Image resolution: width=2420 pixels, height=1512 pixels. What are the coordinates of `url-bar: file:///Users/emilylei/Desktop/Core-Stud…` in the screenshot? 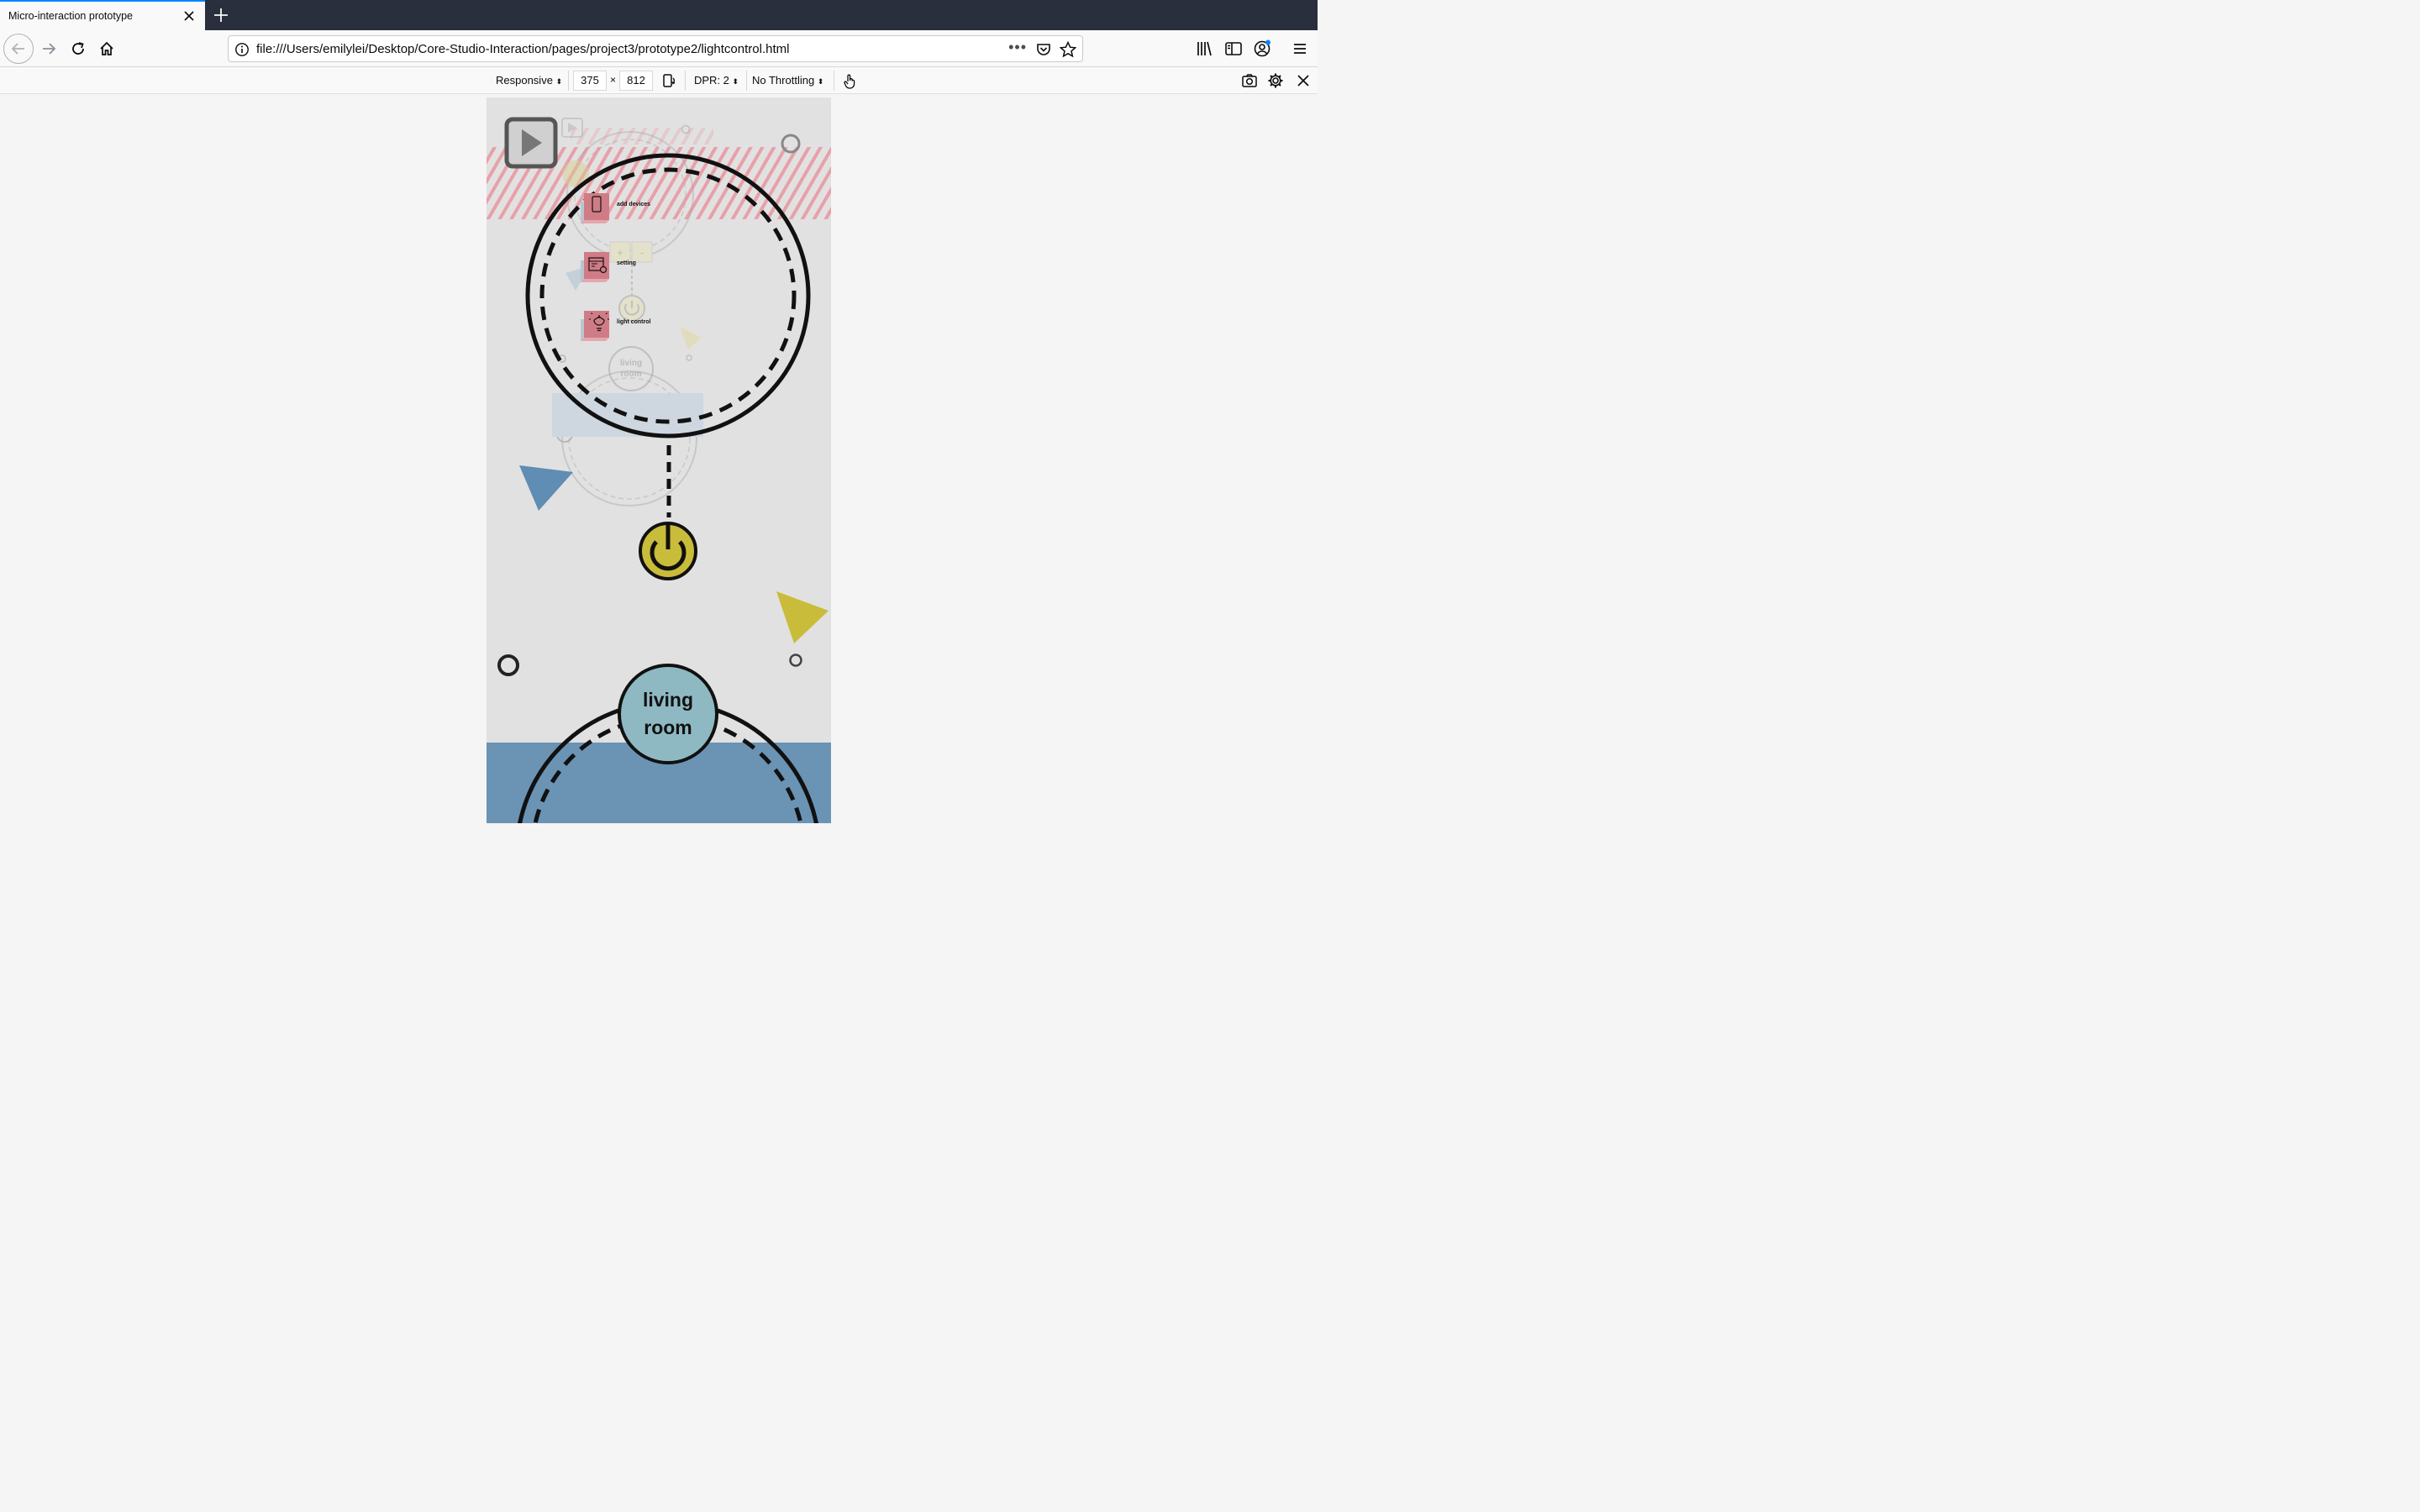 It's located at (656, 48).